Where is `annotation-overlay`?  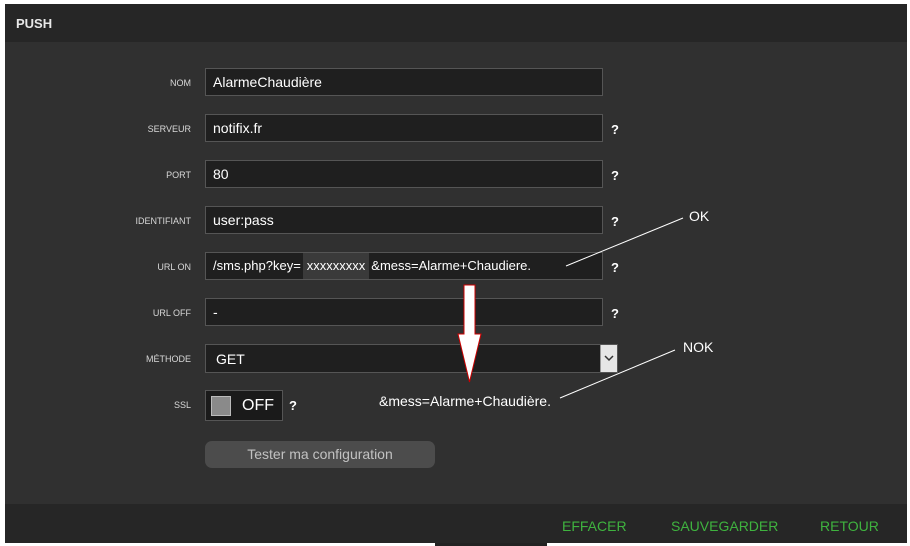
annotation-overlay is located at coordinates (570, 308).